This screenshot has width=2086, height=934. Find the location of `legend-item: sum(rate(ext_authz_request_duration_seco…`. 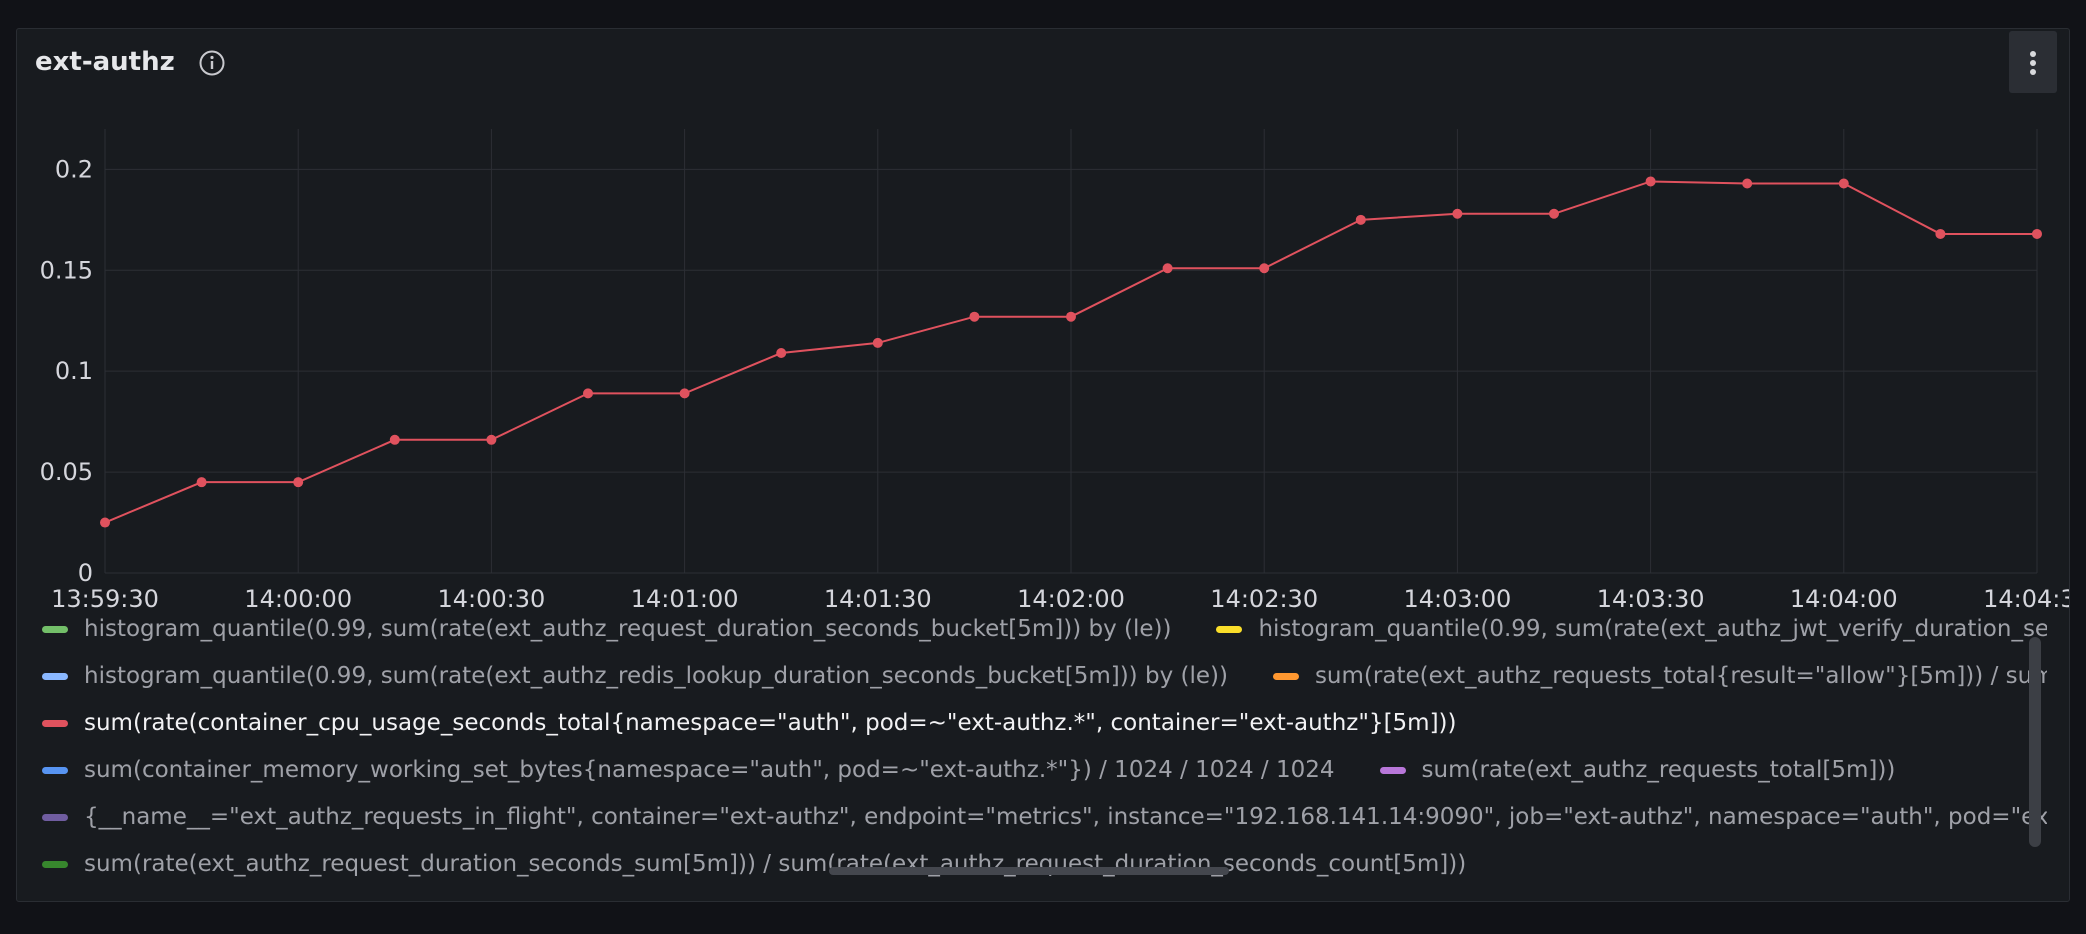

legend-item: sum(rate(ext_authz_request_duration_seco… is located at coordinates (741, 864).